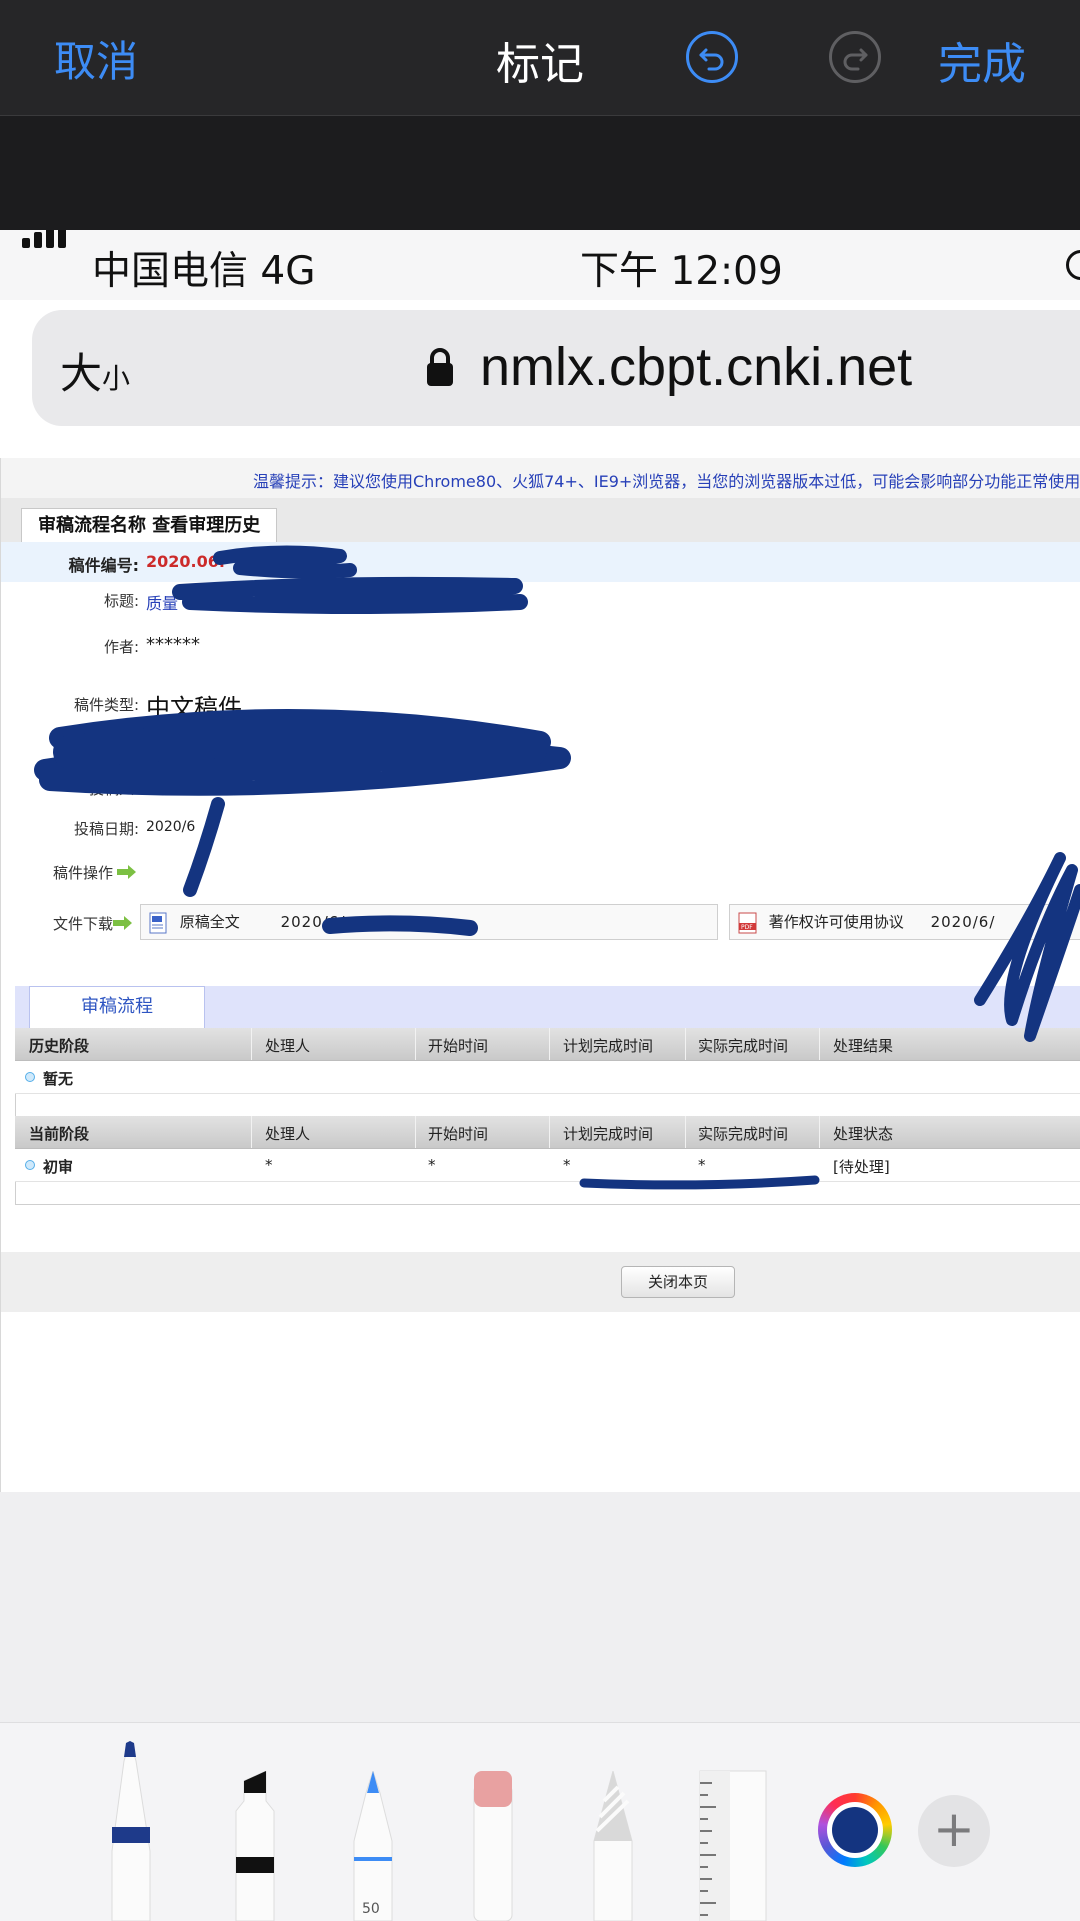 This screenshot has width=1080, height=1921. Describe the element at coordinates (712, 57) in the screenshot. I see `undo-icon` at that location.